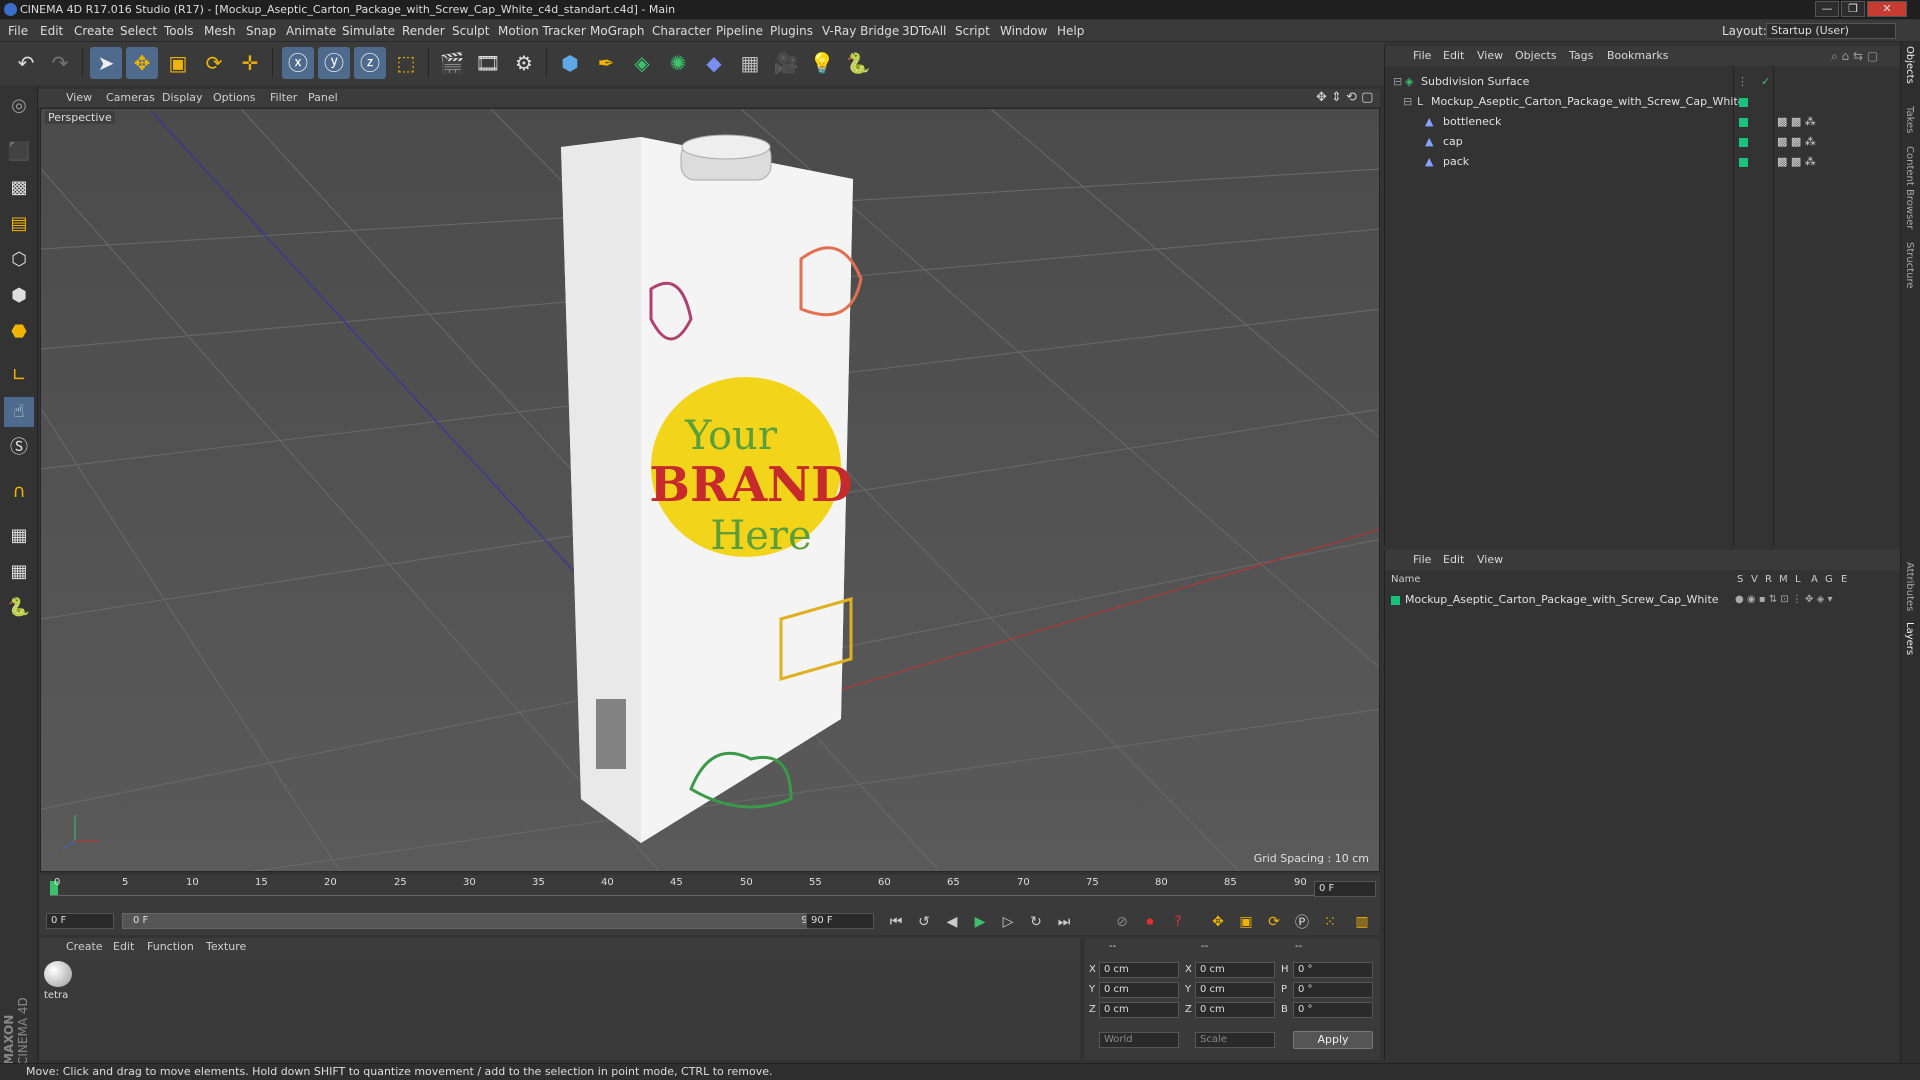  I want to click on object-menu-edit: Edit, so click(1453, 56).